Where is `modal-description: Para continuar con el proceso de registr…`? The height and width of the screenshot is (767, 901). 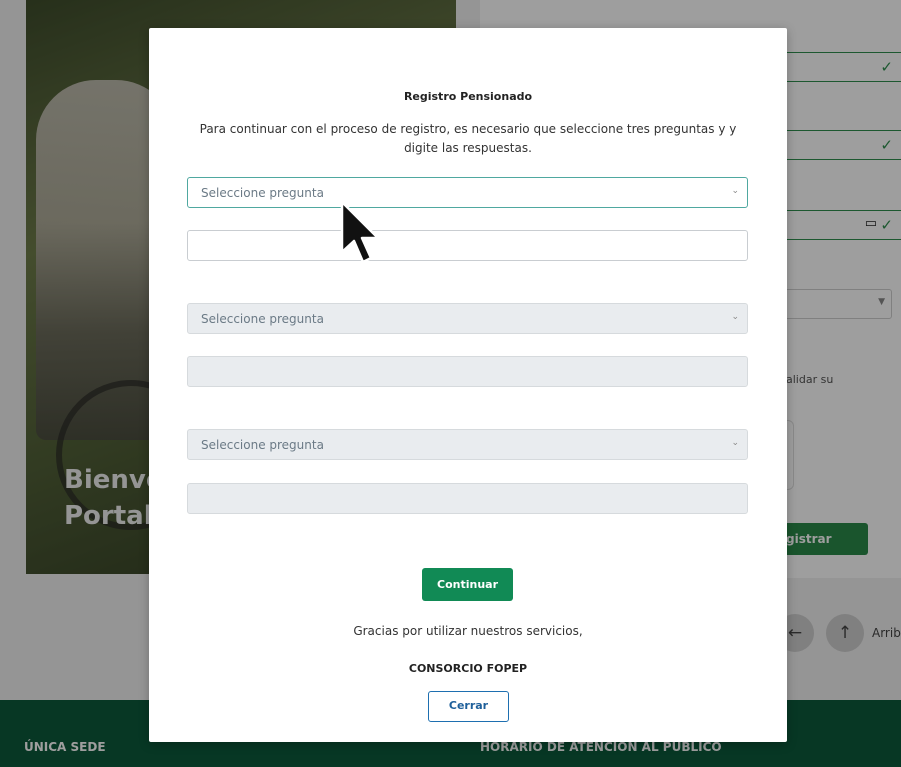
modal-description: Para continuar con el proceso de registr… is located at coordinates (468, 138).